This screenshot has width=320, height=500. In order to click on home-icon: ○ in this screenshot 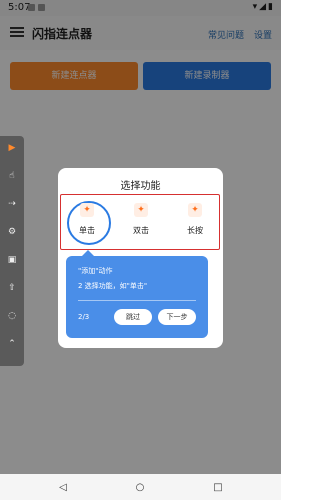, I will do `click(140, 488)`.